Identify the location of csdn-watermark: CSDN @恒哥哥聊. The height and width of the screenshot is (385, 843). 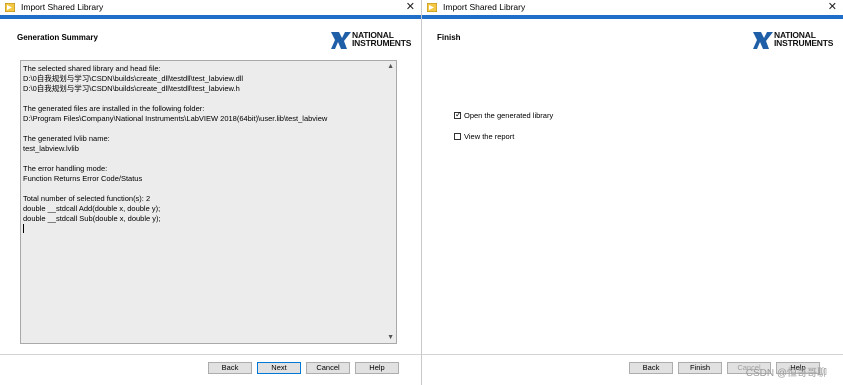
(786, 373).